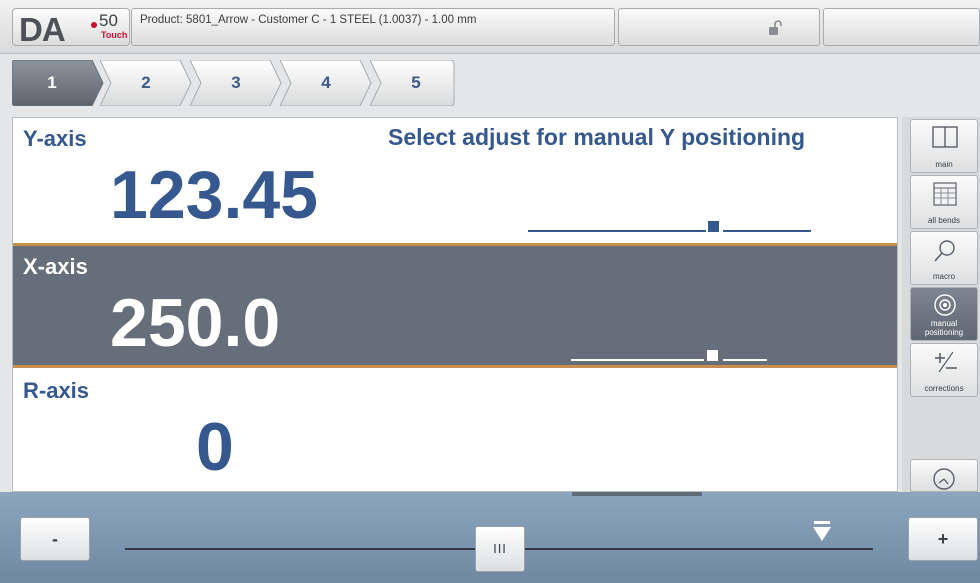 The image size is (980, 583). I want to click on manual-positioning-icon, so click(945, 305).